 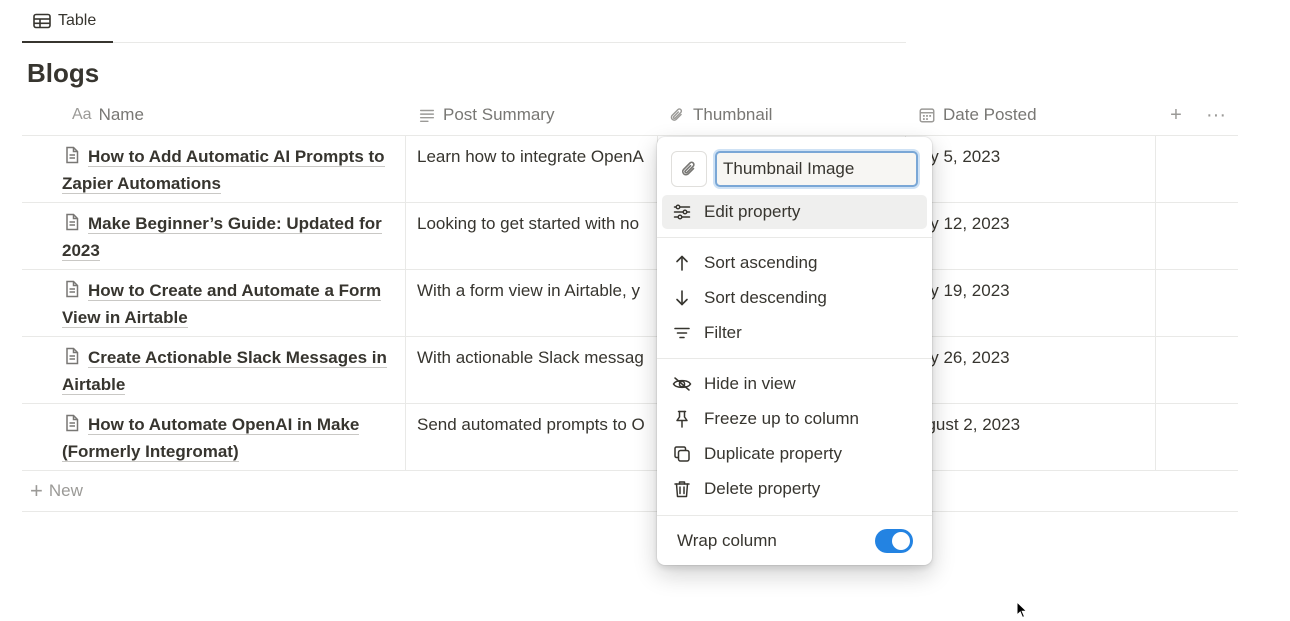 I want to click on pin-icon, so click(x=682, y=419).